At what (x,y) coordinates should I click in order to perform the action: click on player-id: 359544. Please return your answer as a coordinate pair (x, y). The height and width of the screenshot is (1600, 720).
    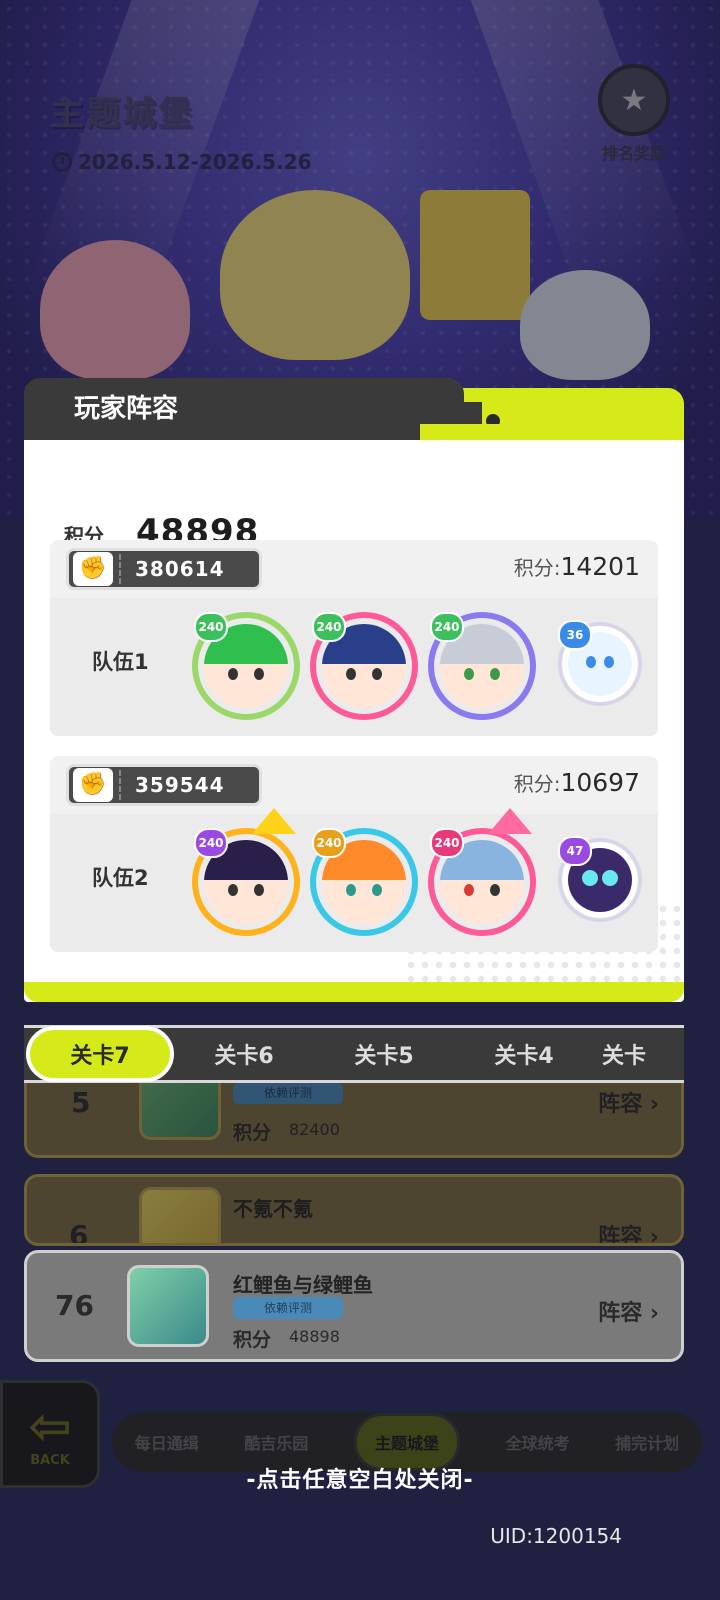
    Looking at the image, I should click on (180, 785).